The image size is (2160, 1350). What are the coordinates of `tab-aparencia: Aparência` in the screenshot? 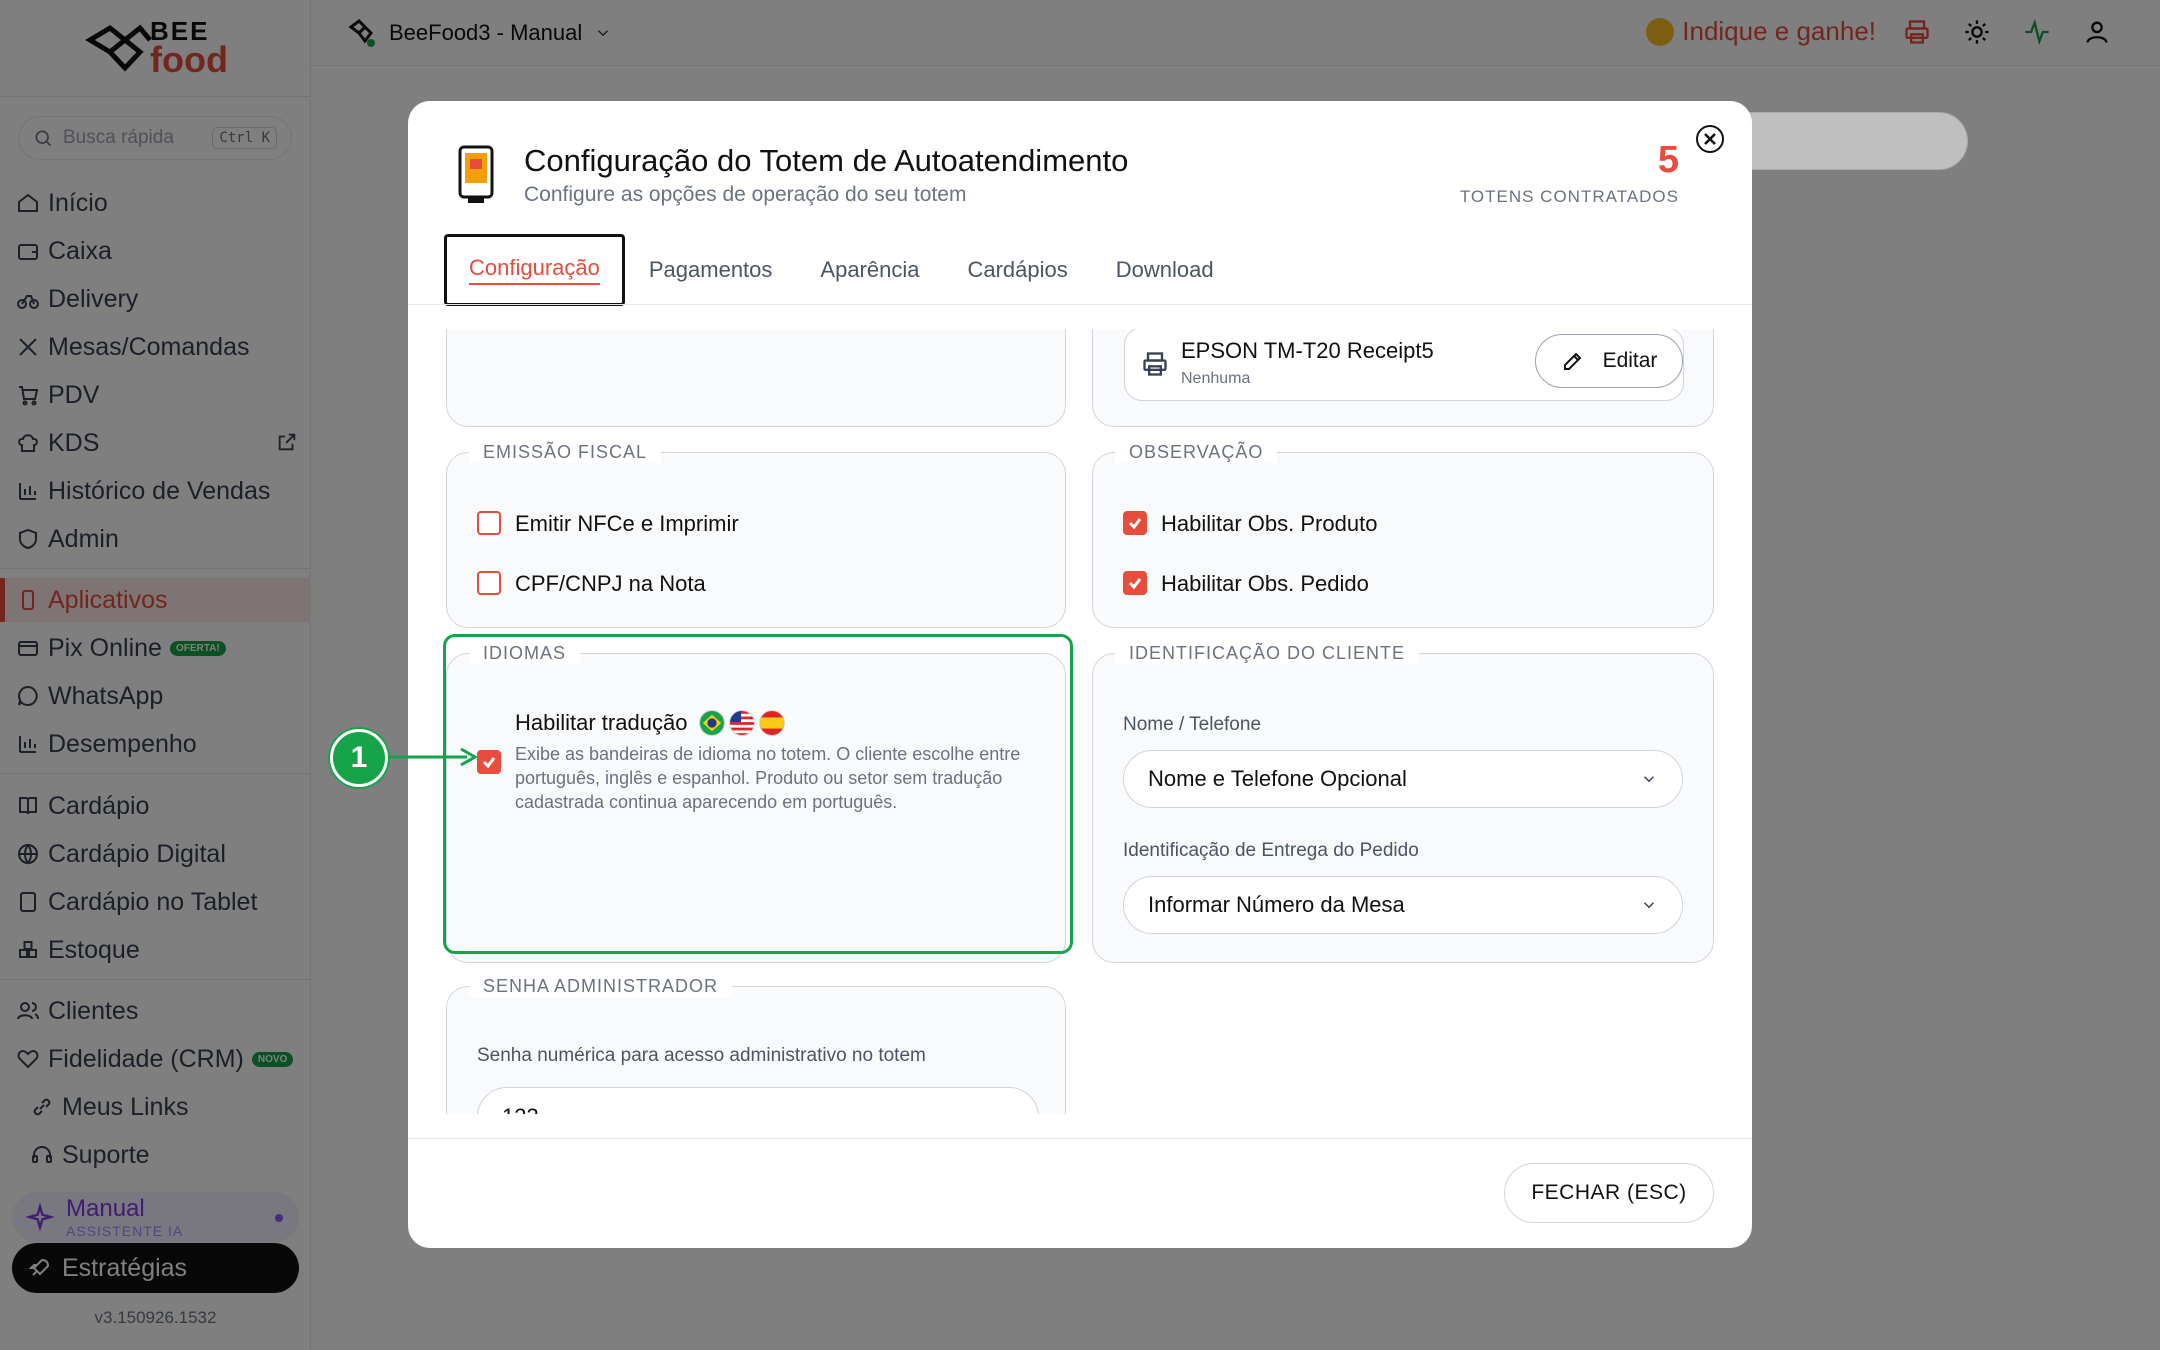 It's located at (869, 270).